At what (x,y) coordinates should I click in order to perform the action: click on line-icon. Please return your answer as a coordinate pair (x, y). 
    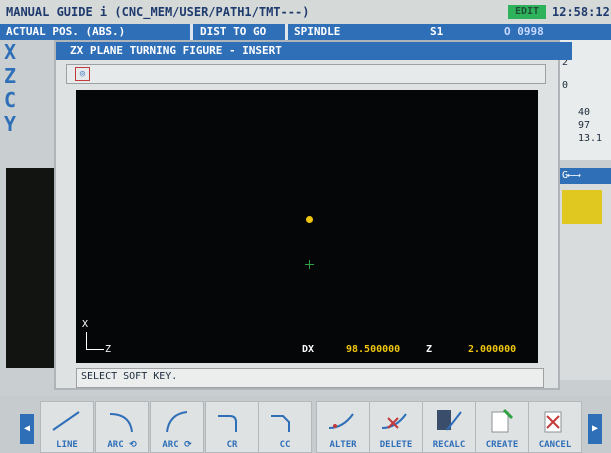
    Looking at the image, I should click on (66, 421).